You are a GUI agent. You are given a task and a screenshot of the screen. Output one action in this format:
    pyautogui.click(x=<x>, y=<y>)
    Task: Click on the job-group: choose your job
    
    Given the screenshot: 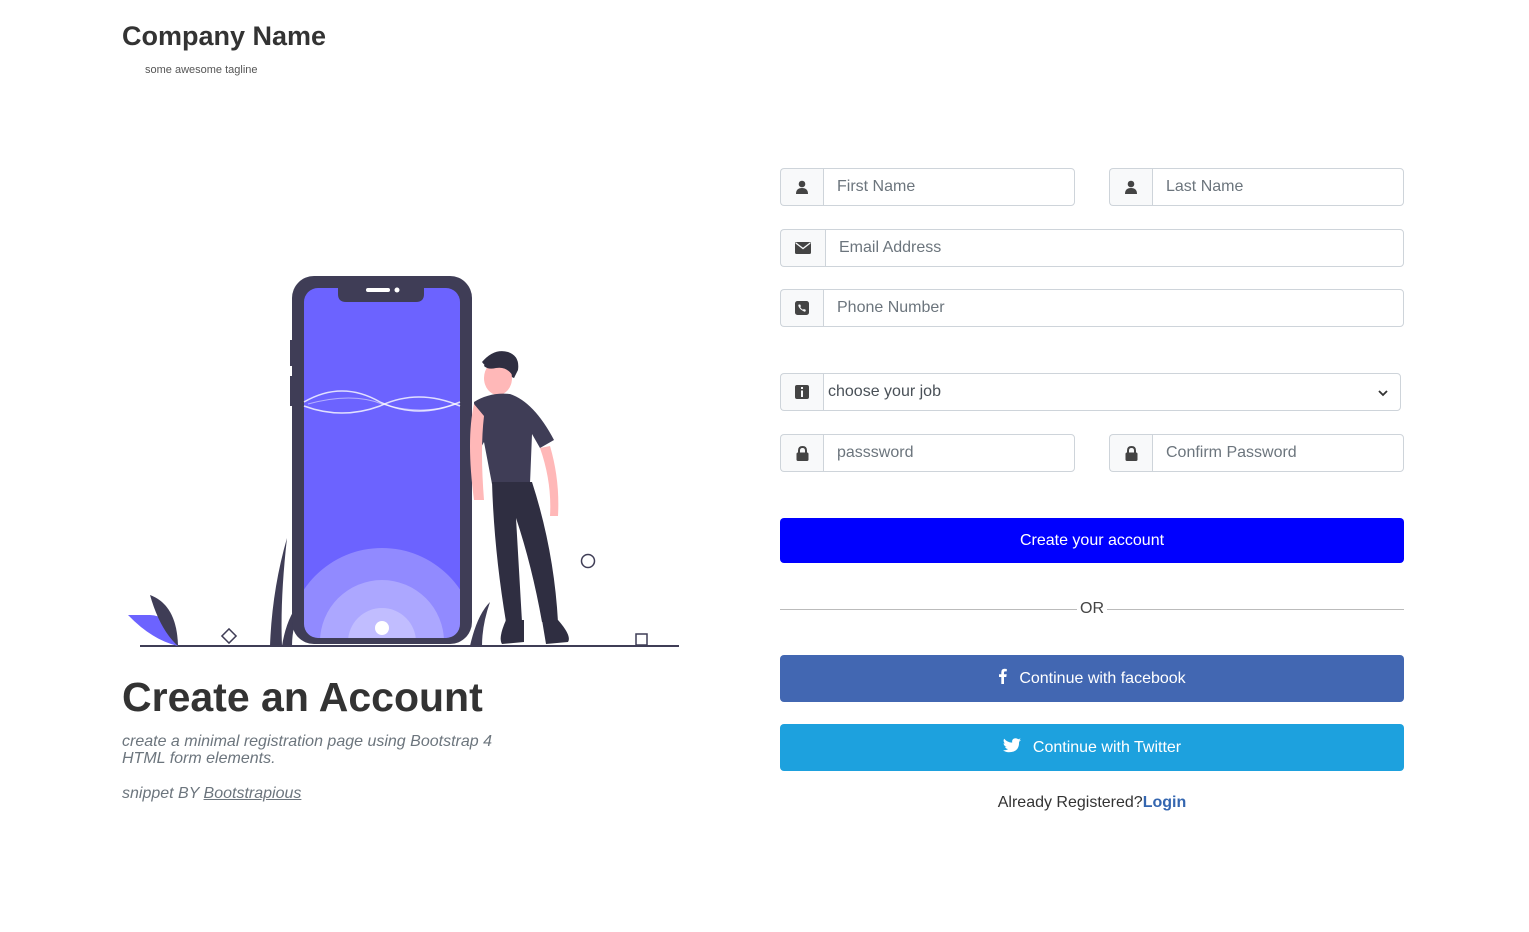 What is the action you would take?
    pyautogui.click(x=1090, y=392)
    